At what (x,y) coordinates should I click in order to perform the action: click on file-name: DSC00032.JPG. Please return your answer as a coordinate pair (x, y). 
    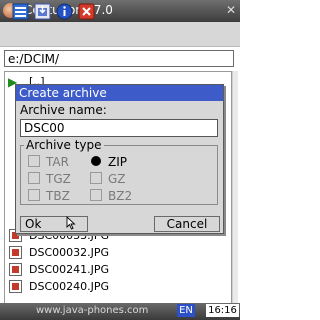
    Looking at the image, I should click on (69, 252).